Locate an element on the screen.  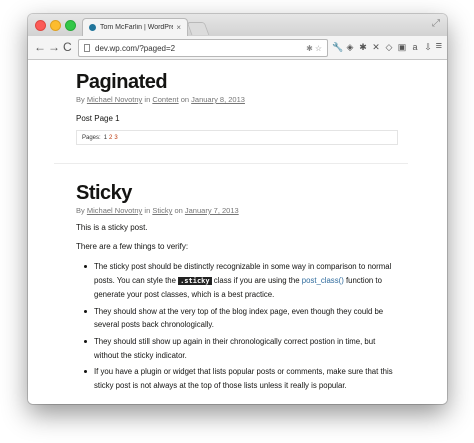
extension-icons: 🔧 ◈ ✱ ✕ ◇ ▣ a ⇩ is located at coordinates (382, 47).